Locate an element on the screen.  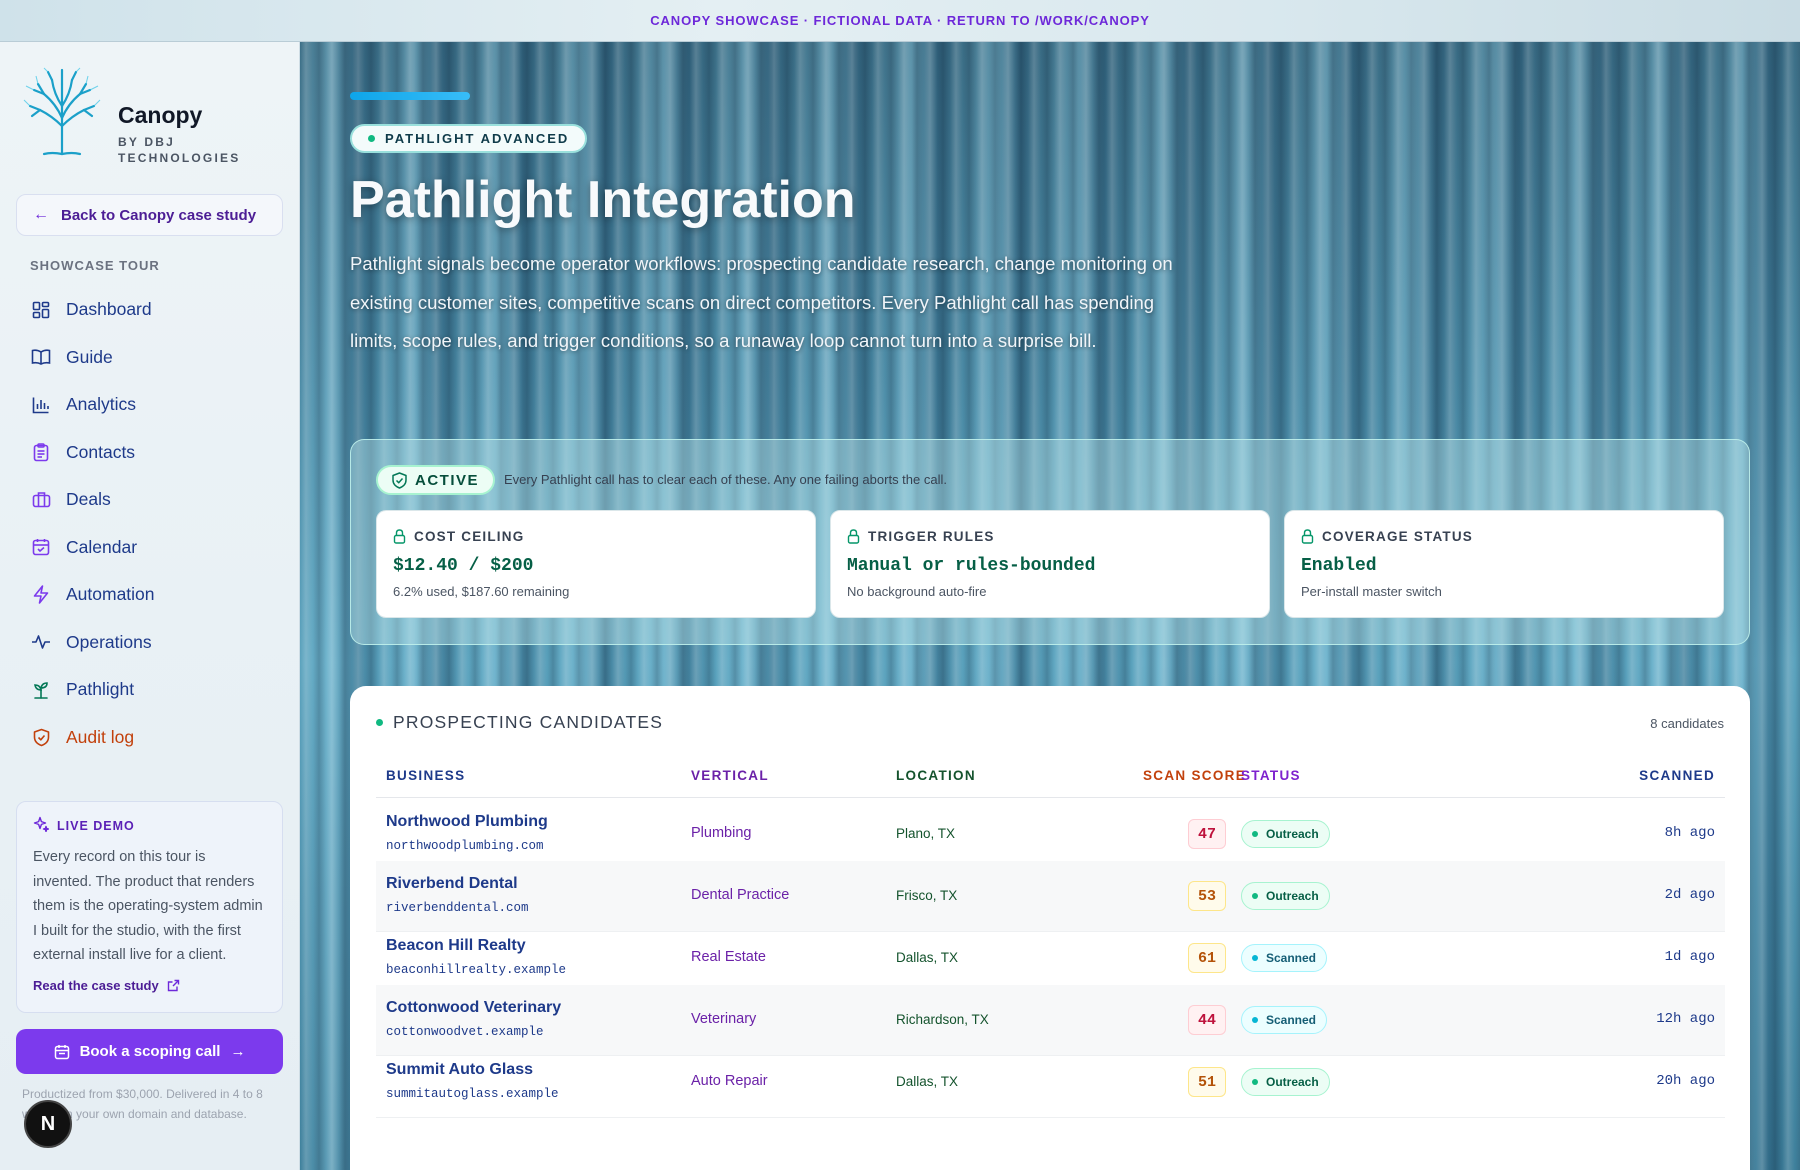
scan-score-badge: 53 is located at coordinates (1207, 896).